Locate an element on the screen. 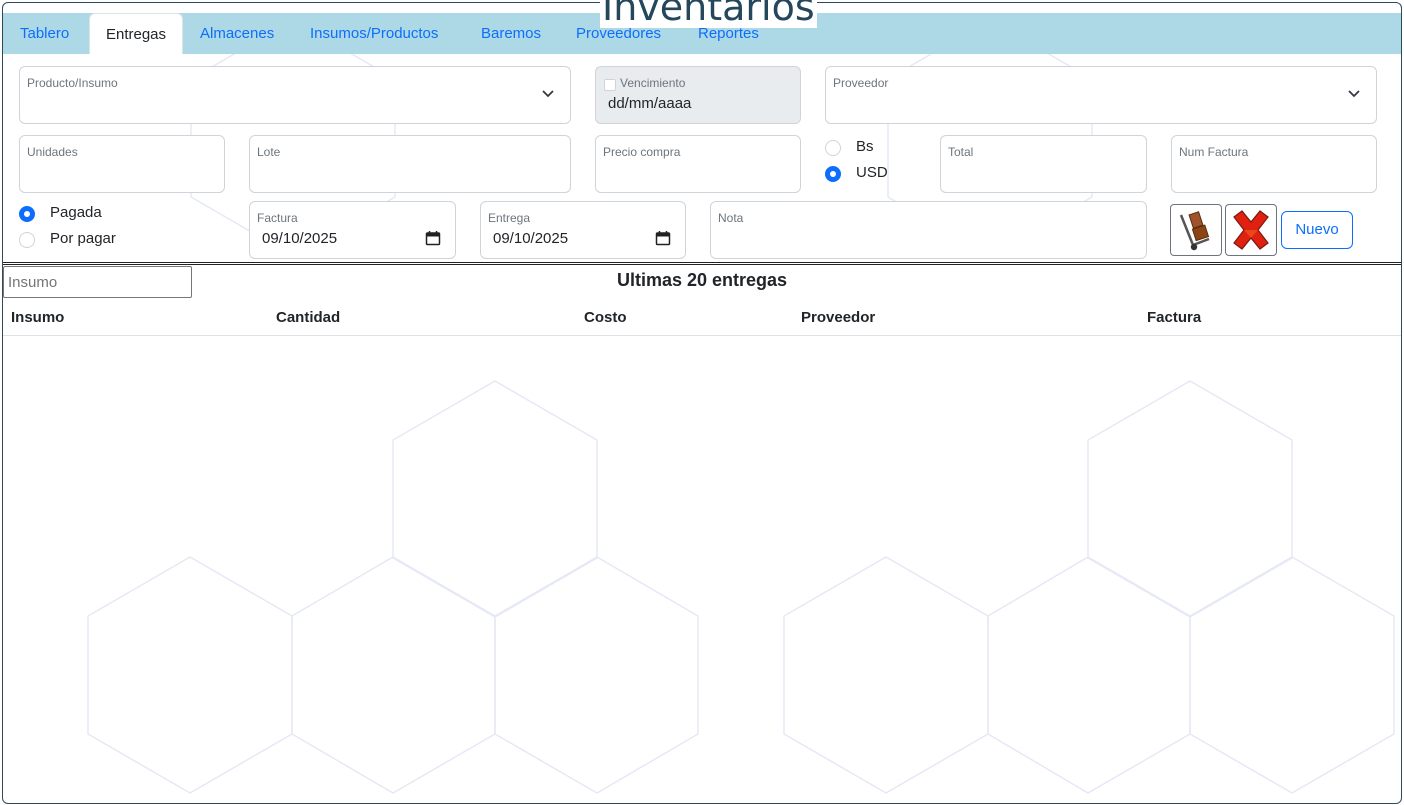  producto-label: Producto/Insumo is located at coordinates (72, 83).